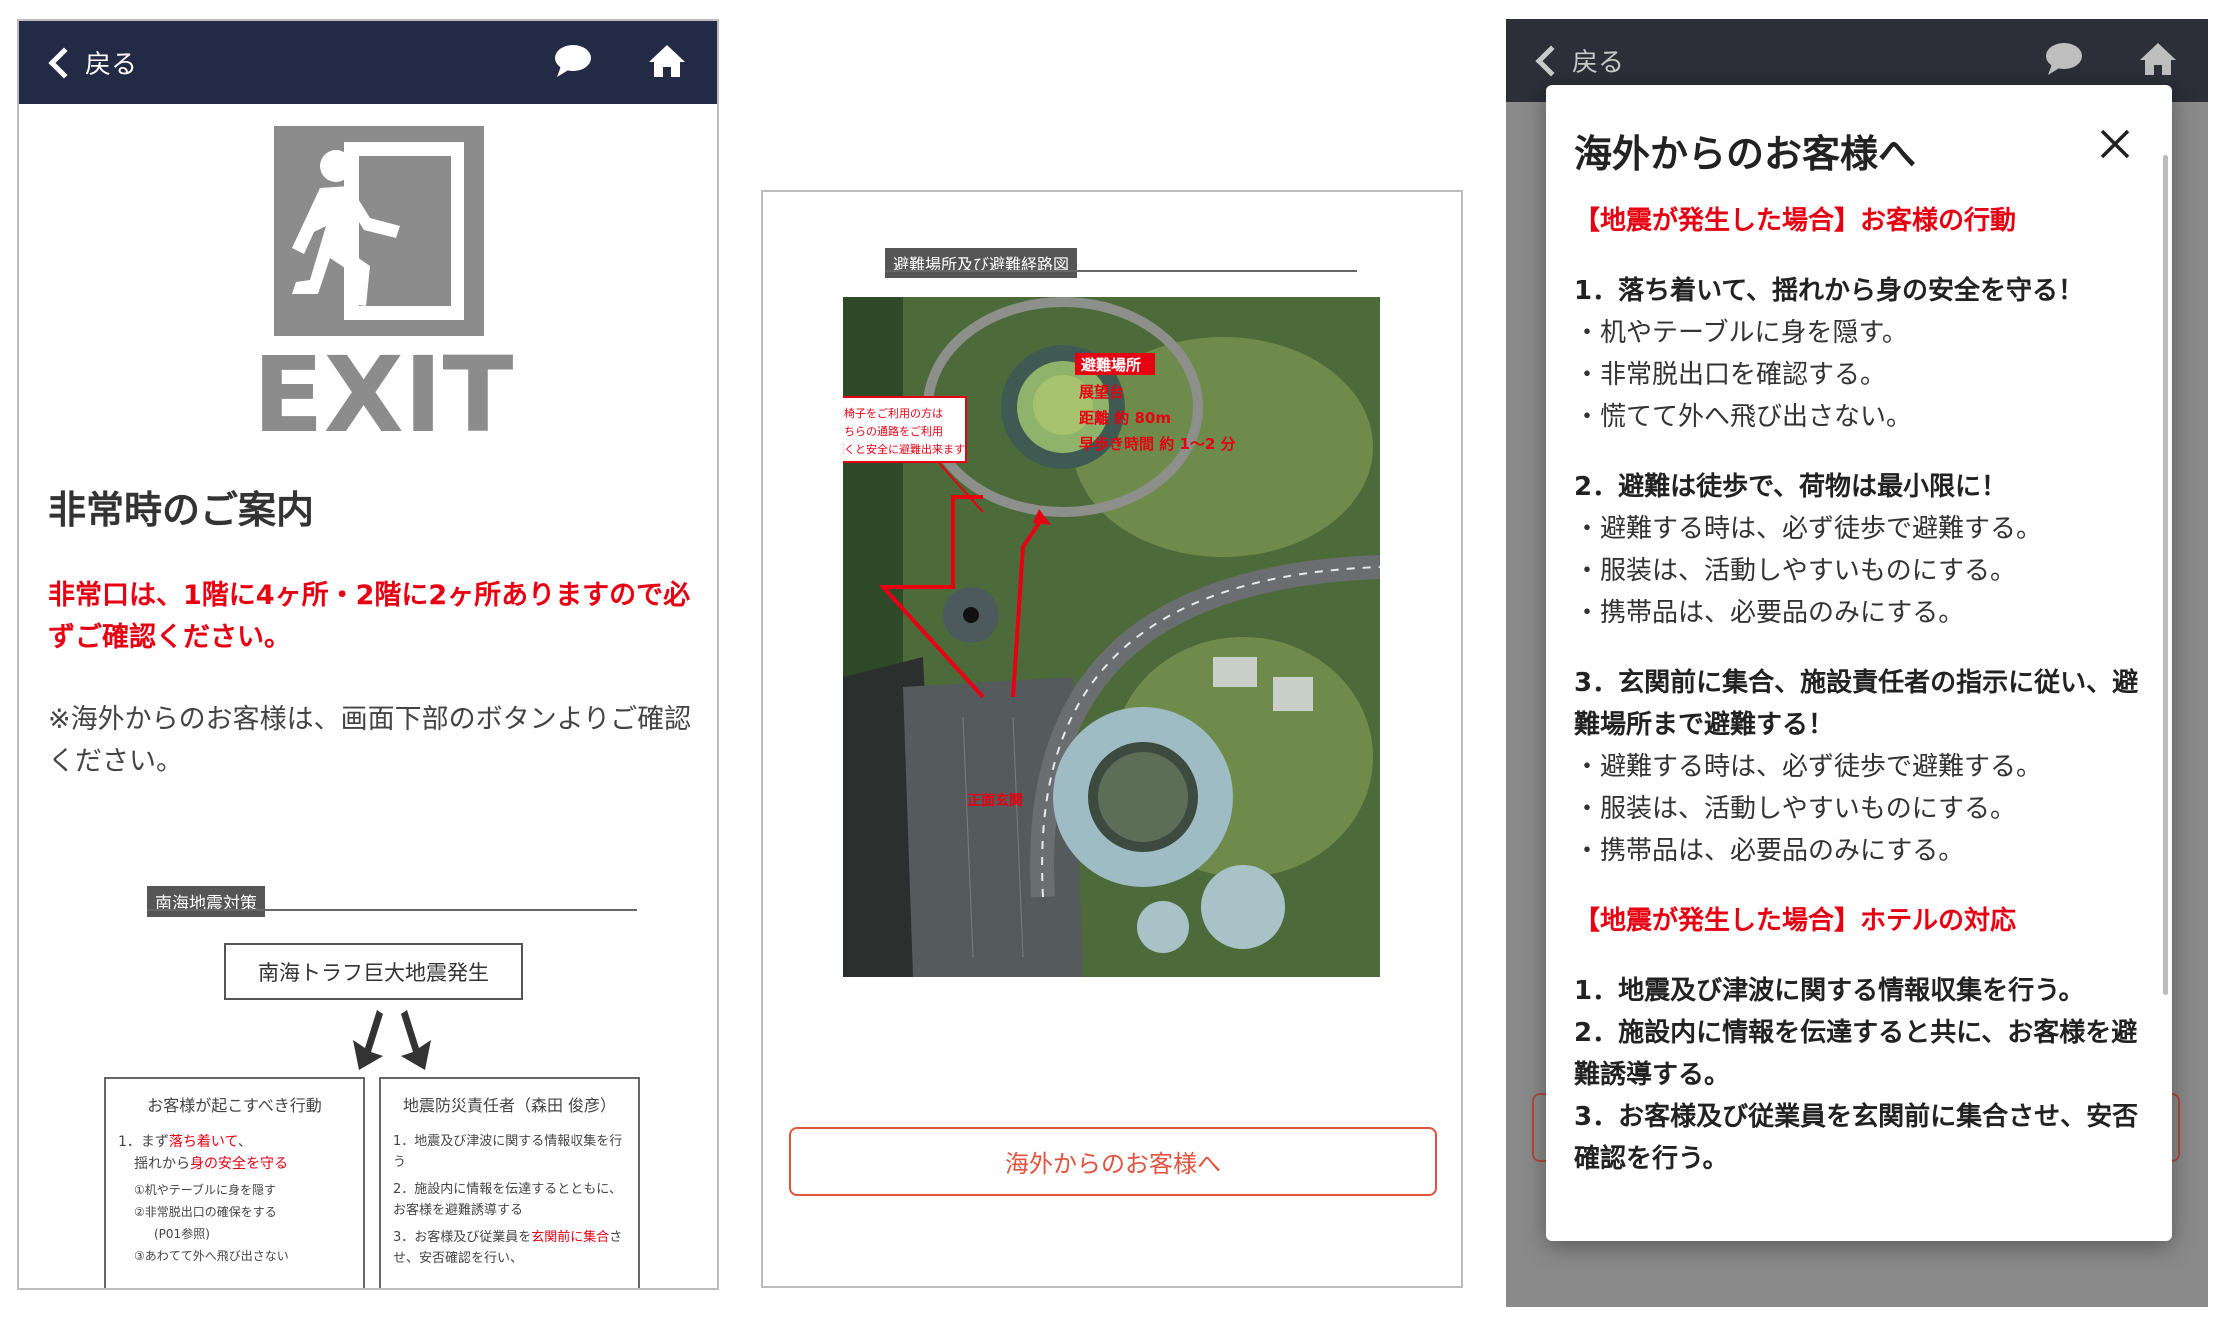 The image size is (2224, 1328). Describe the element at coordinates (2165, 575) in the screenshot. I see `scrollbar` at that location.